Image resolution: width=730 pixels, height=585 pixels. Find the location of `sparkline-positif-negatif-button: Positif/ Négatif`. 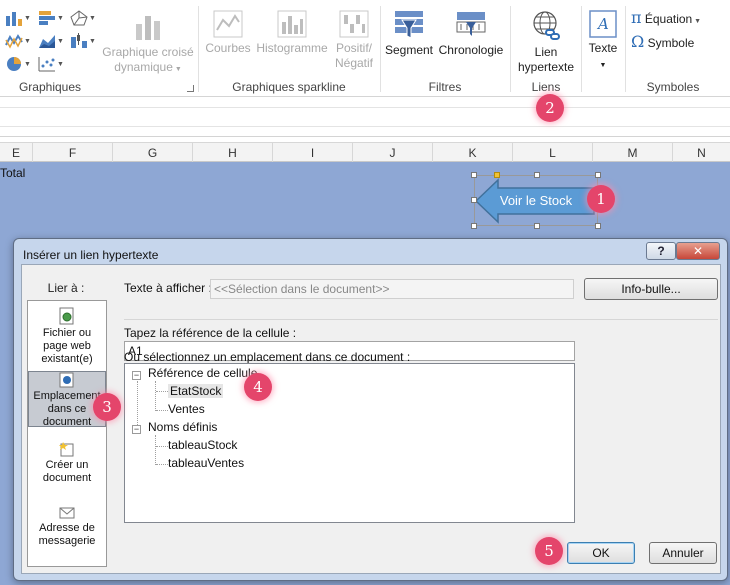

sparkline-positif-negatif-button: Positif/ Négatif is located at coordinates (354, 40).